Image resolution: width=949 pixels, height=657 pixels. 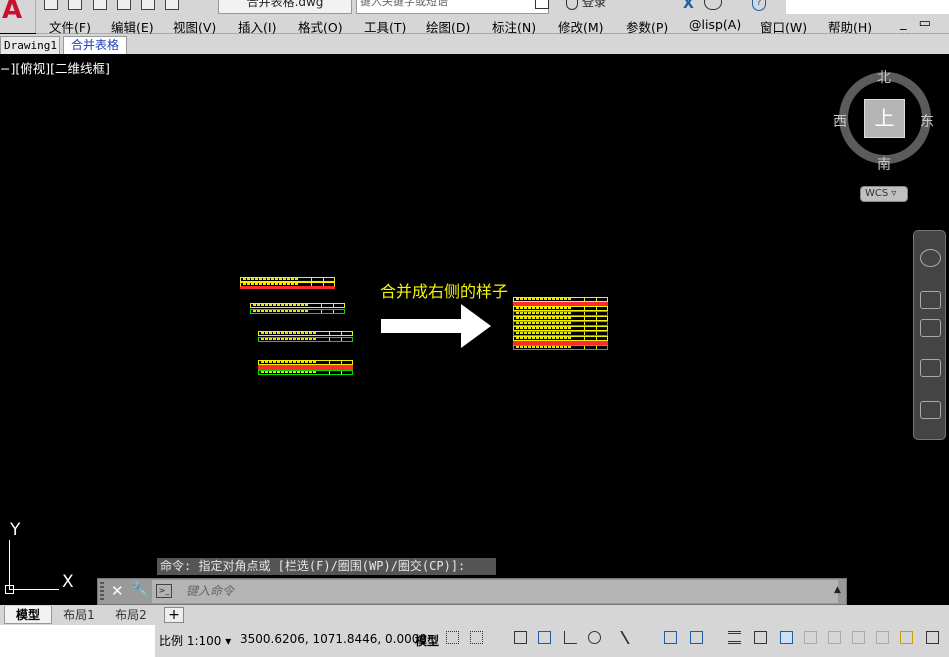 I want to click on undo-icon, so click(x=172, y=5).